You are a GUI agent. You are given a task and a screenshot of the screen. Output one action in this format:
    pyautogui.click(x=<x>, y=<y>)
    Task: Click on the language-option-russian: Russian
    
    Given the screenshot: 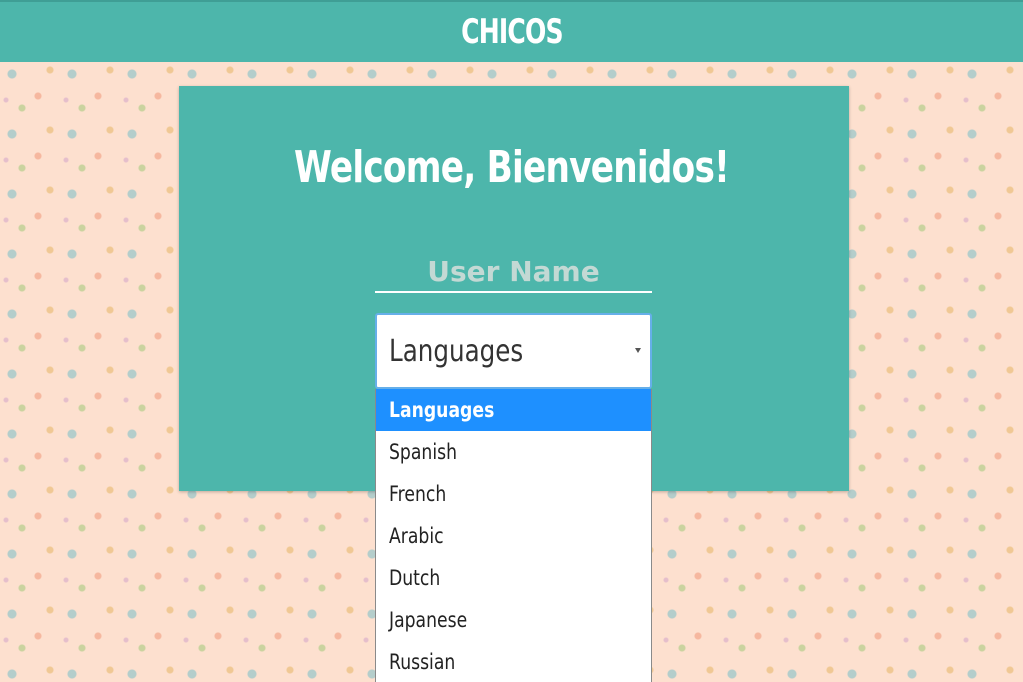 What is the action you would take?
    pyautogui.click(x=513, y=661)
    